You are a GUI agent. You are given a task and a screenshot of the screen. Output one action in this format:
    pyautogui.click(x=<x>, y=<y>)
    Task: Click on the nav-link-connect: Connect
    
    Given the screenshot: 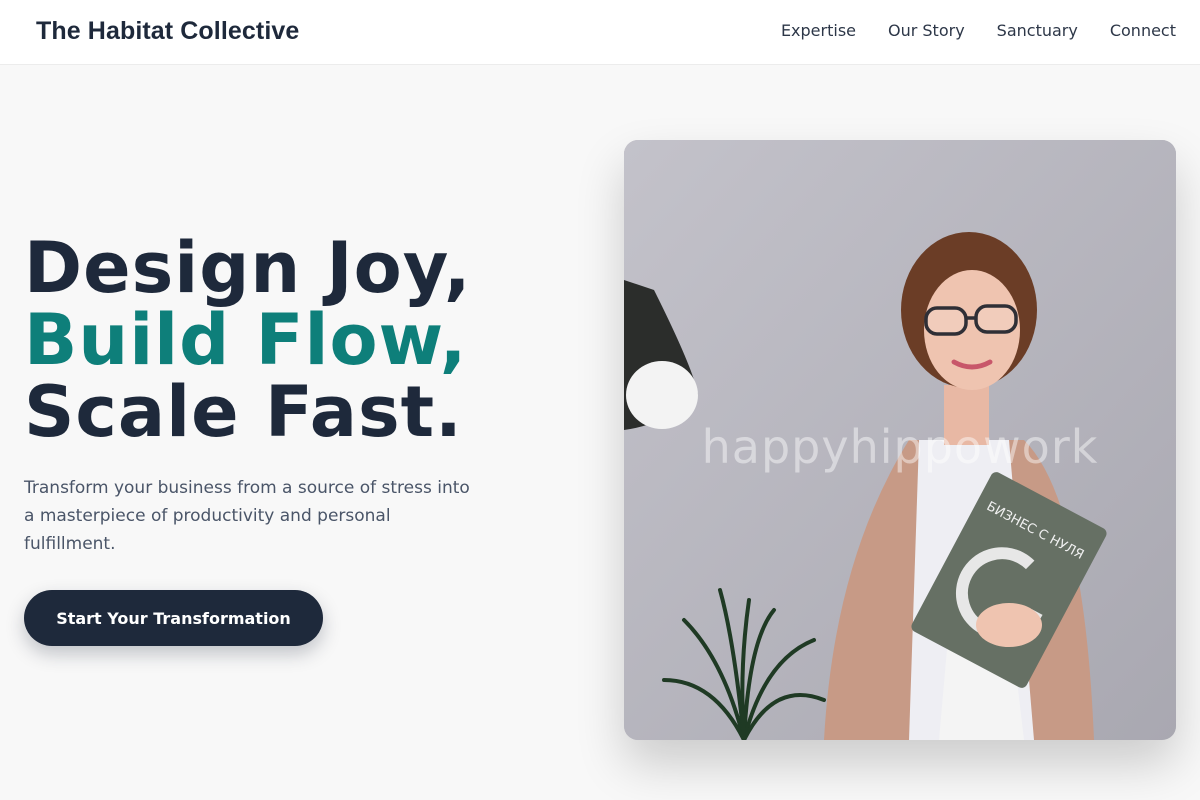 What is the action you would take?
    pyautogui.click(x=1143, y=30)
    